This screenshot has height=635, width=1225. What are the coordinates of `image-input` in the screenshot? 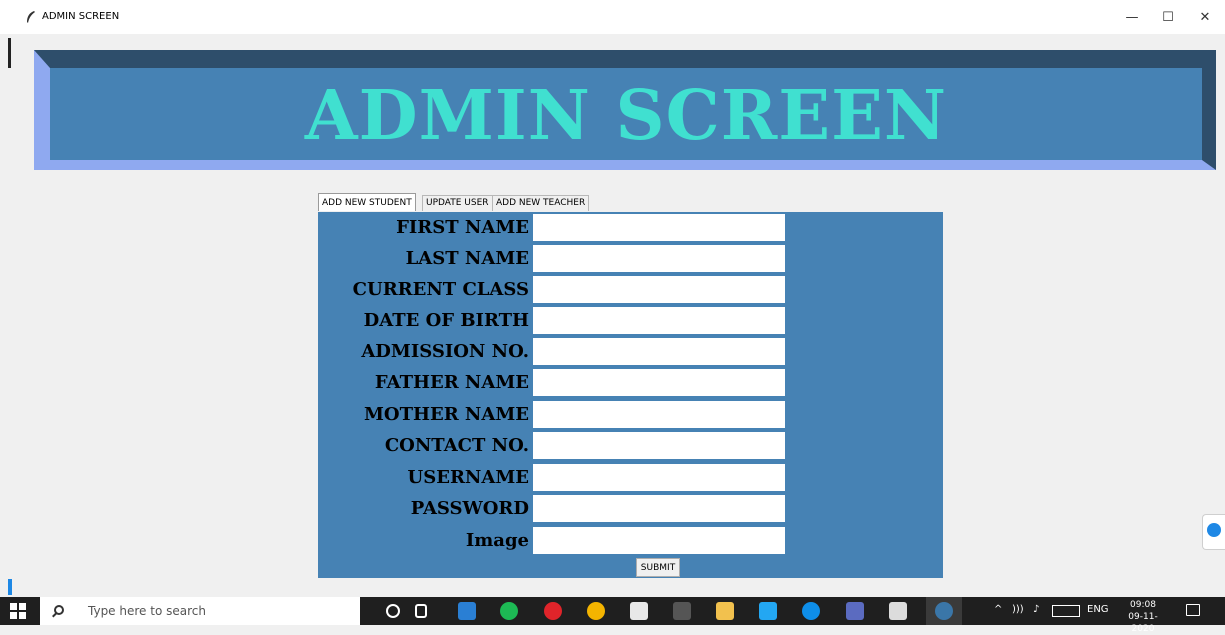 It's located at (659, 540).